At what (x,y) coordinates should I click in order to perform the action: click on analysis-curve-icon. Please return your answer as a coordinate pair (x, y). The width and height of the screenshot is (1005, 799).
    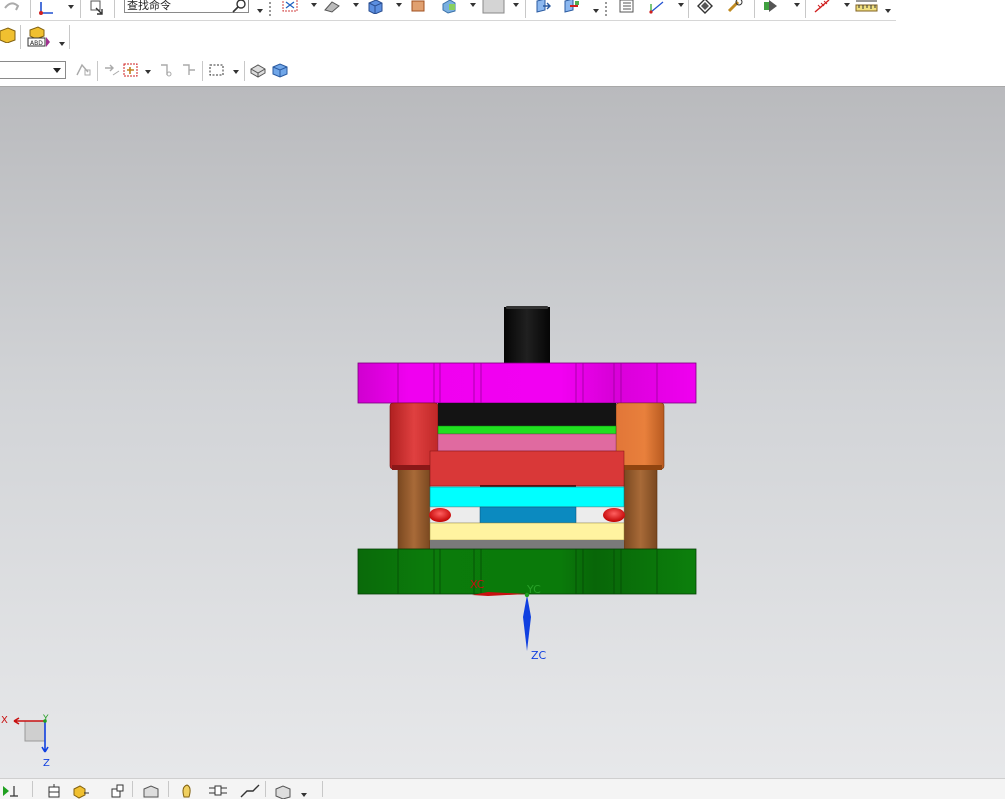
    Looking at the image, I should click on (822, 7).